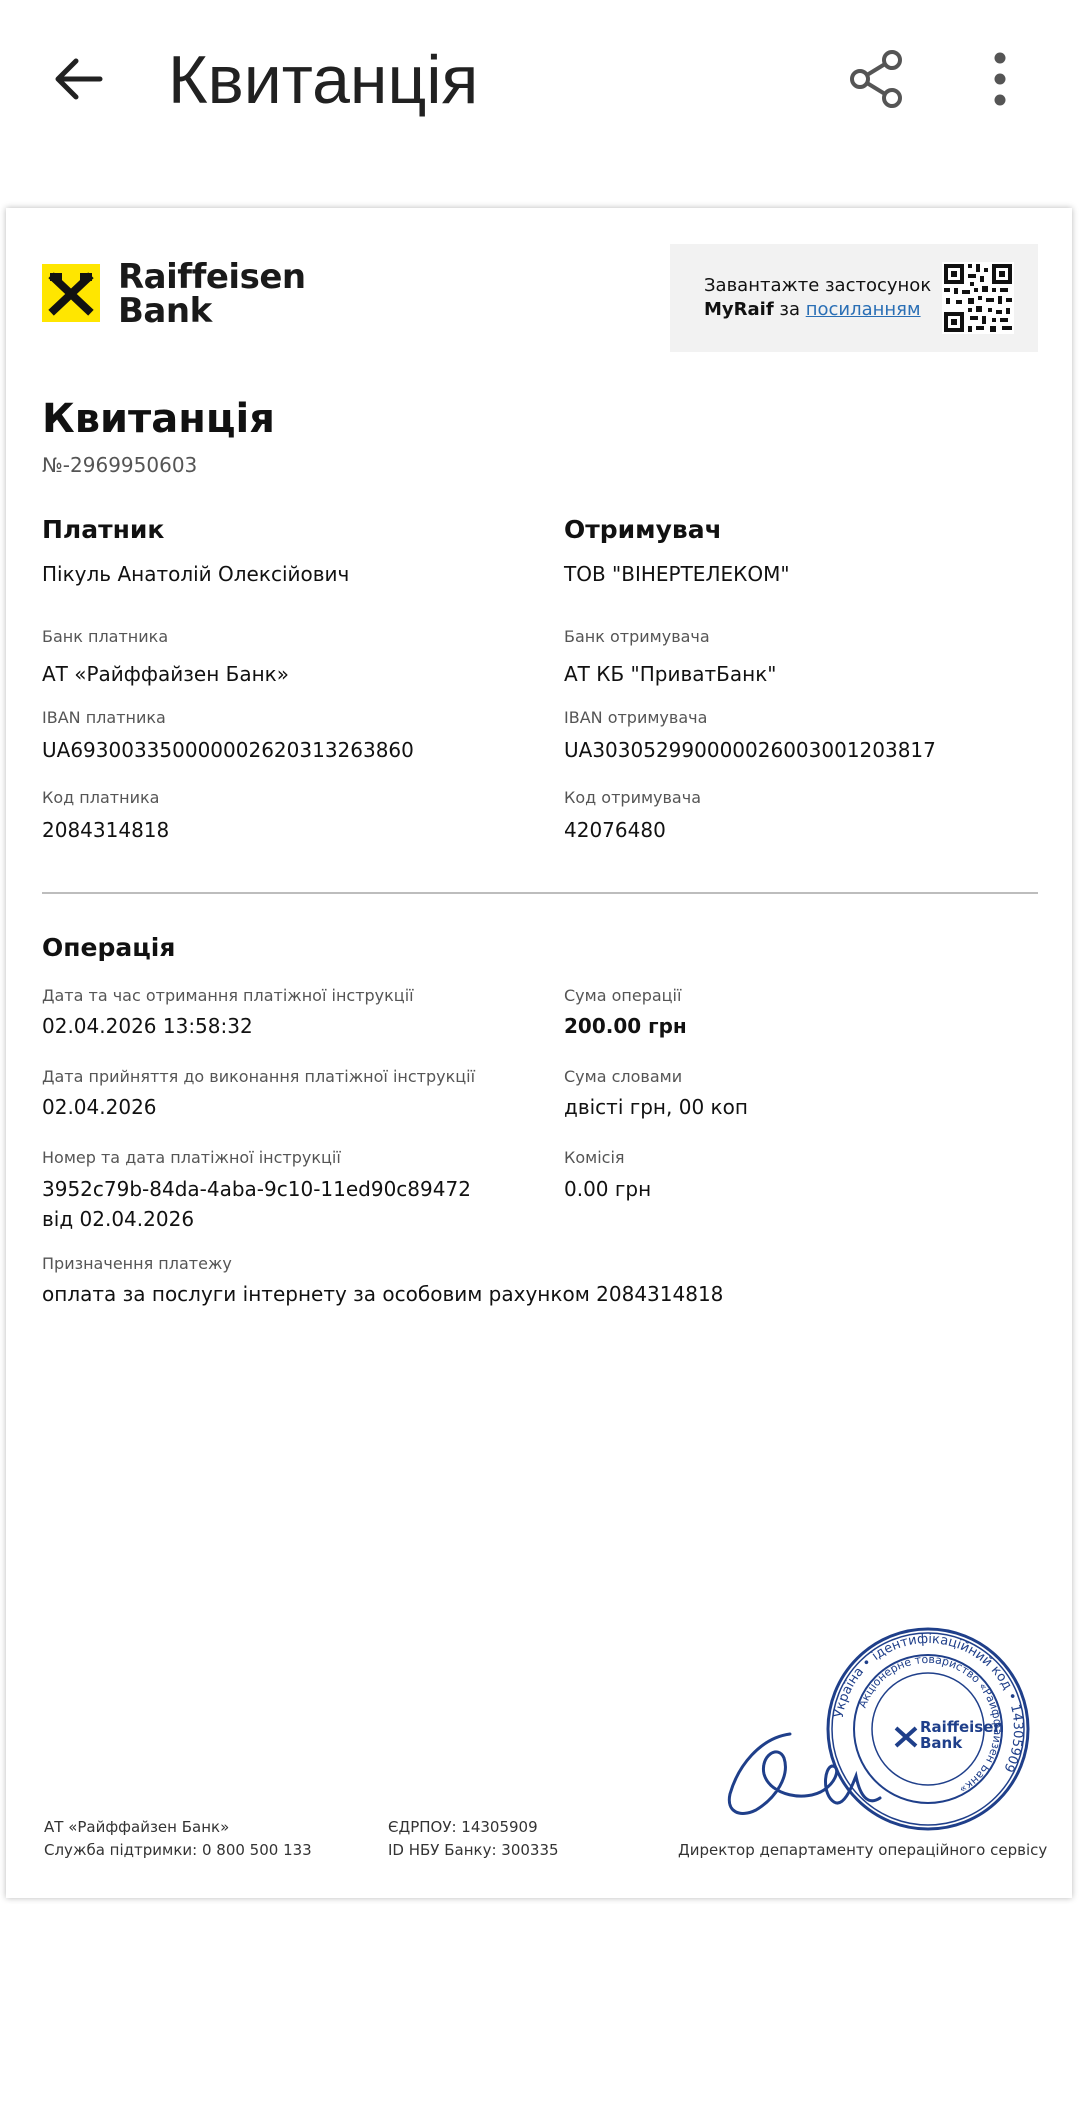  What do you see at coordinates (71, 293) in the screenshot?
I see `raiffeisen-emblem-icon` at bounding box center [71, 293].